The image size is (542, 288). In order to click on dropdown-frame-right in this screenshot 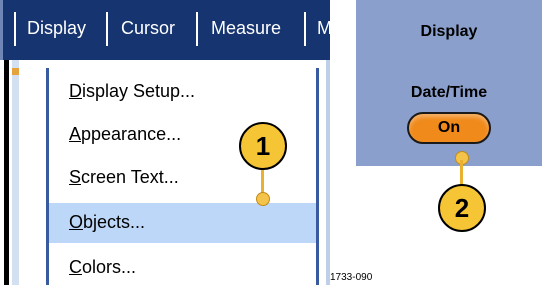, I will do `click(317, 176)`.